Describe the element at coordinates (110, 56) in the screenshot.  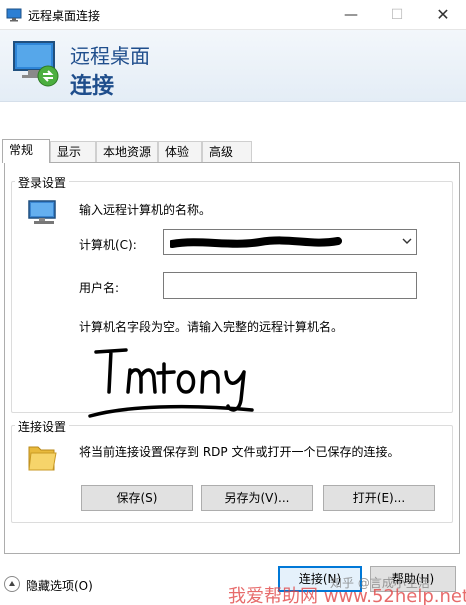
I see `banner-title-line1: 远程桌面` at that location.